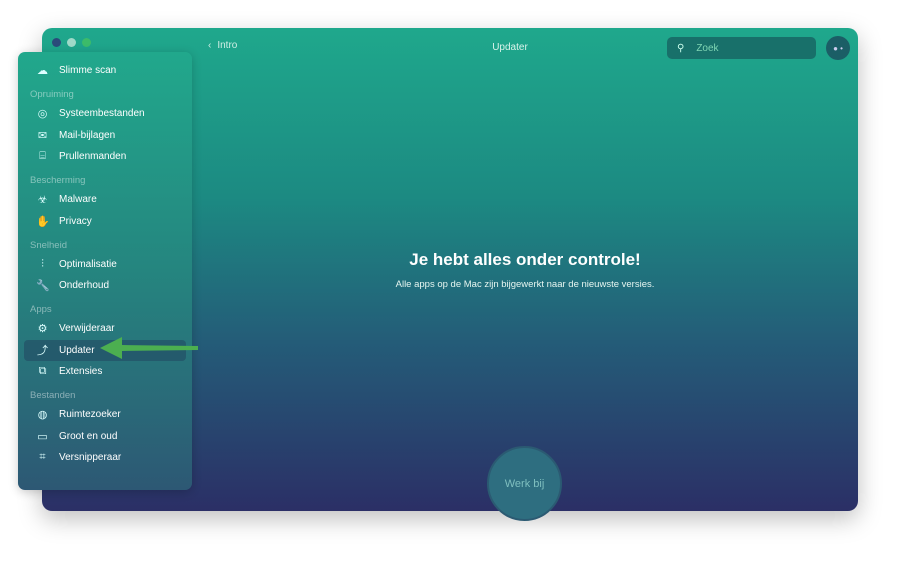 This screenshot has width=900, height=566. Describe the element at coordinates (87, 135) in the screenshot. I see `sidebar-item-label: Mail-bijlagen` at that location.